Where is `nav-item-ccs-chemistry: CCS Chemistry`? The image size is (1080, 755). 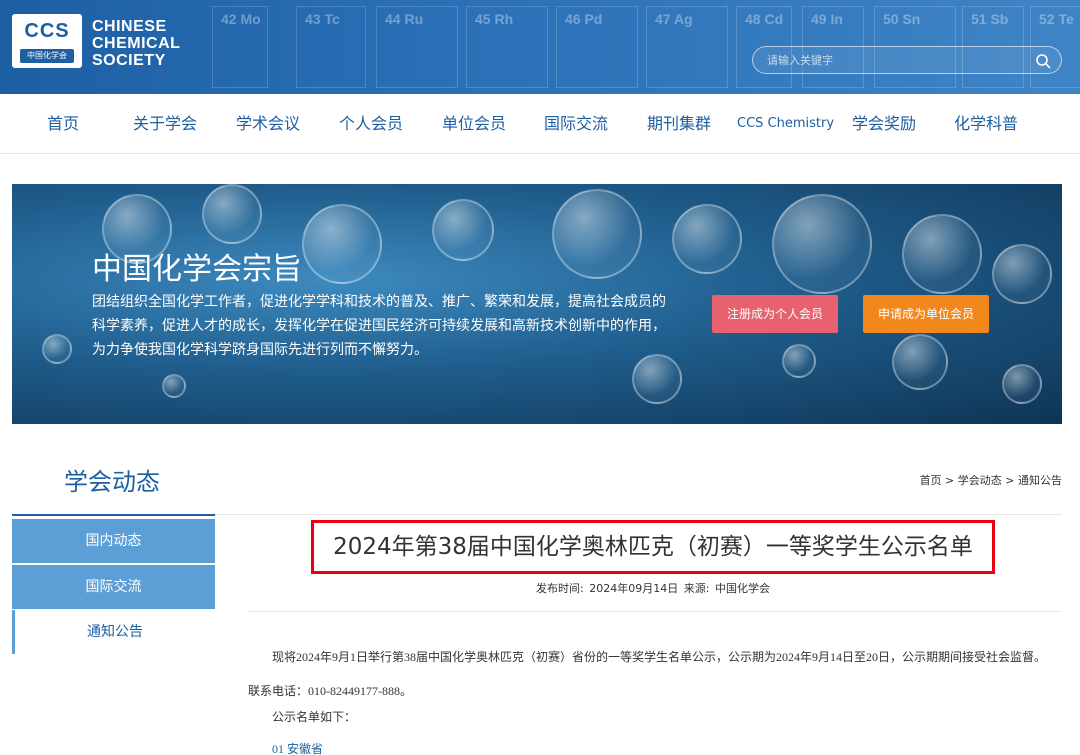 nav-item-ccs-chemistry: CCS Chemistry is located at coordinates (785, 124).